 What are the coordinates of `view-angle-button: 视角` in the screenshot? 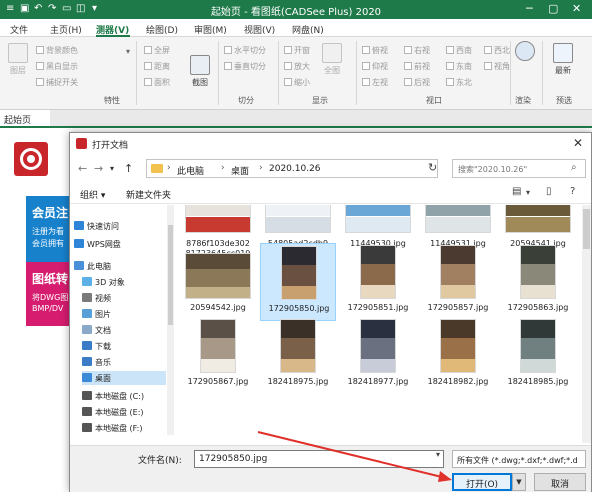 It's located at (497, 66).